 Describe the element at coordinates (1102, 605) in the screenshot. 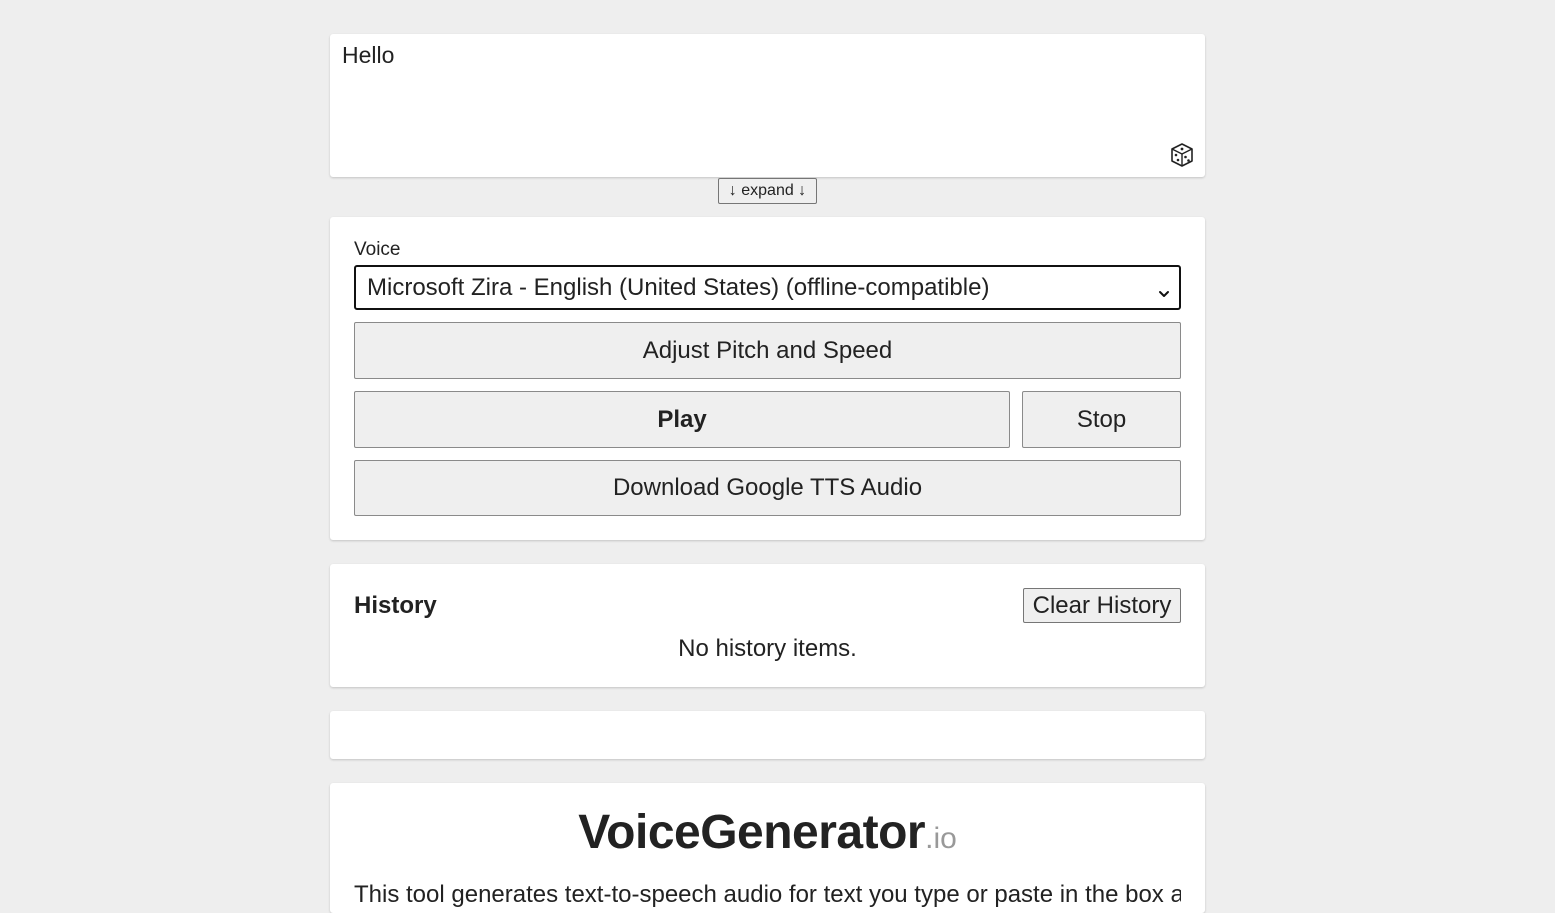

I see `clear-history-button: Clear History` at that location.